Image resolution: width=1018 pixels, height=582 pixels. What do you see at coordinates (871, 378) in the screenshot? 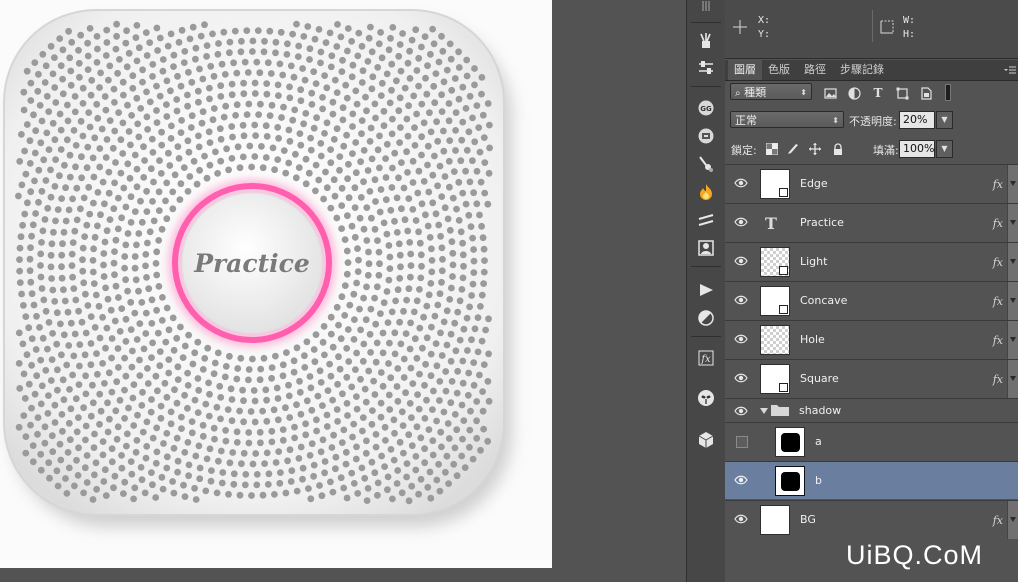
I see `layer-row-square: Square fx` at bounding box center [871, 378].